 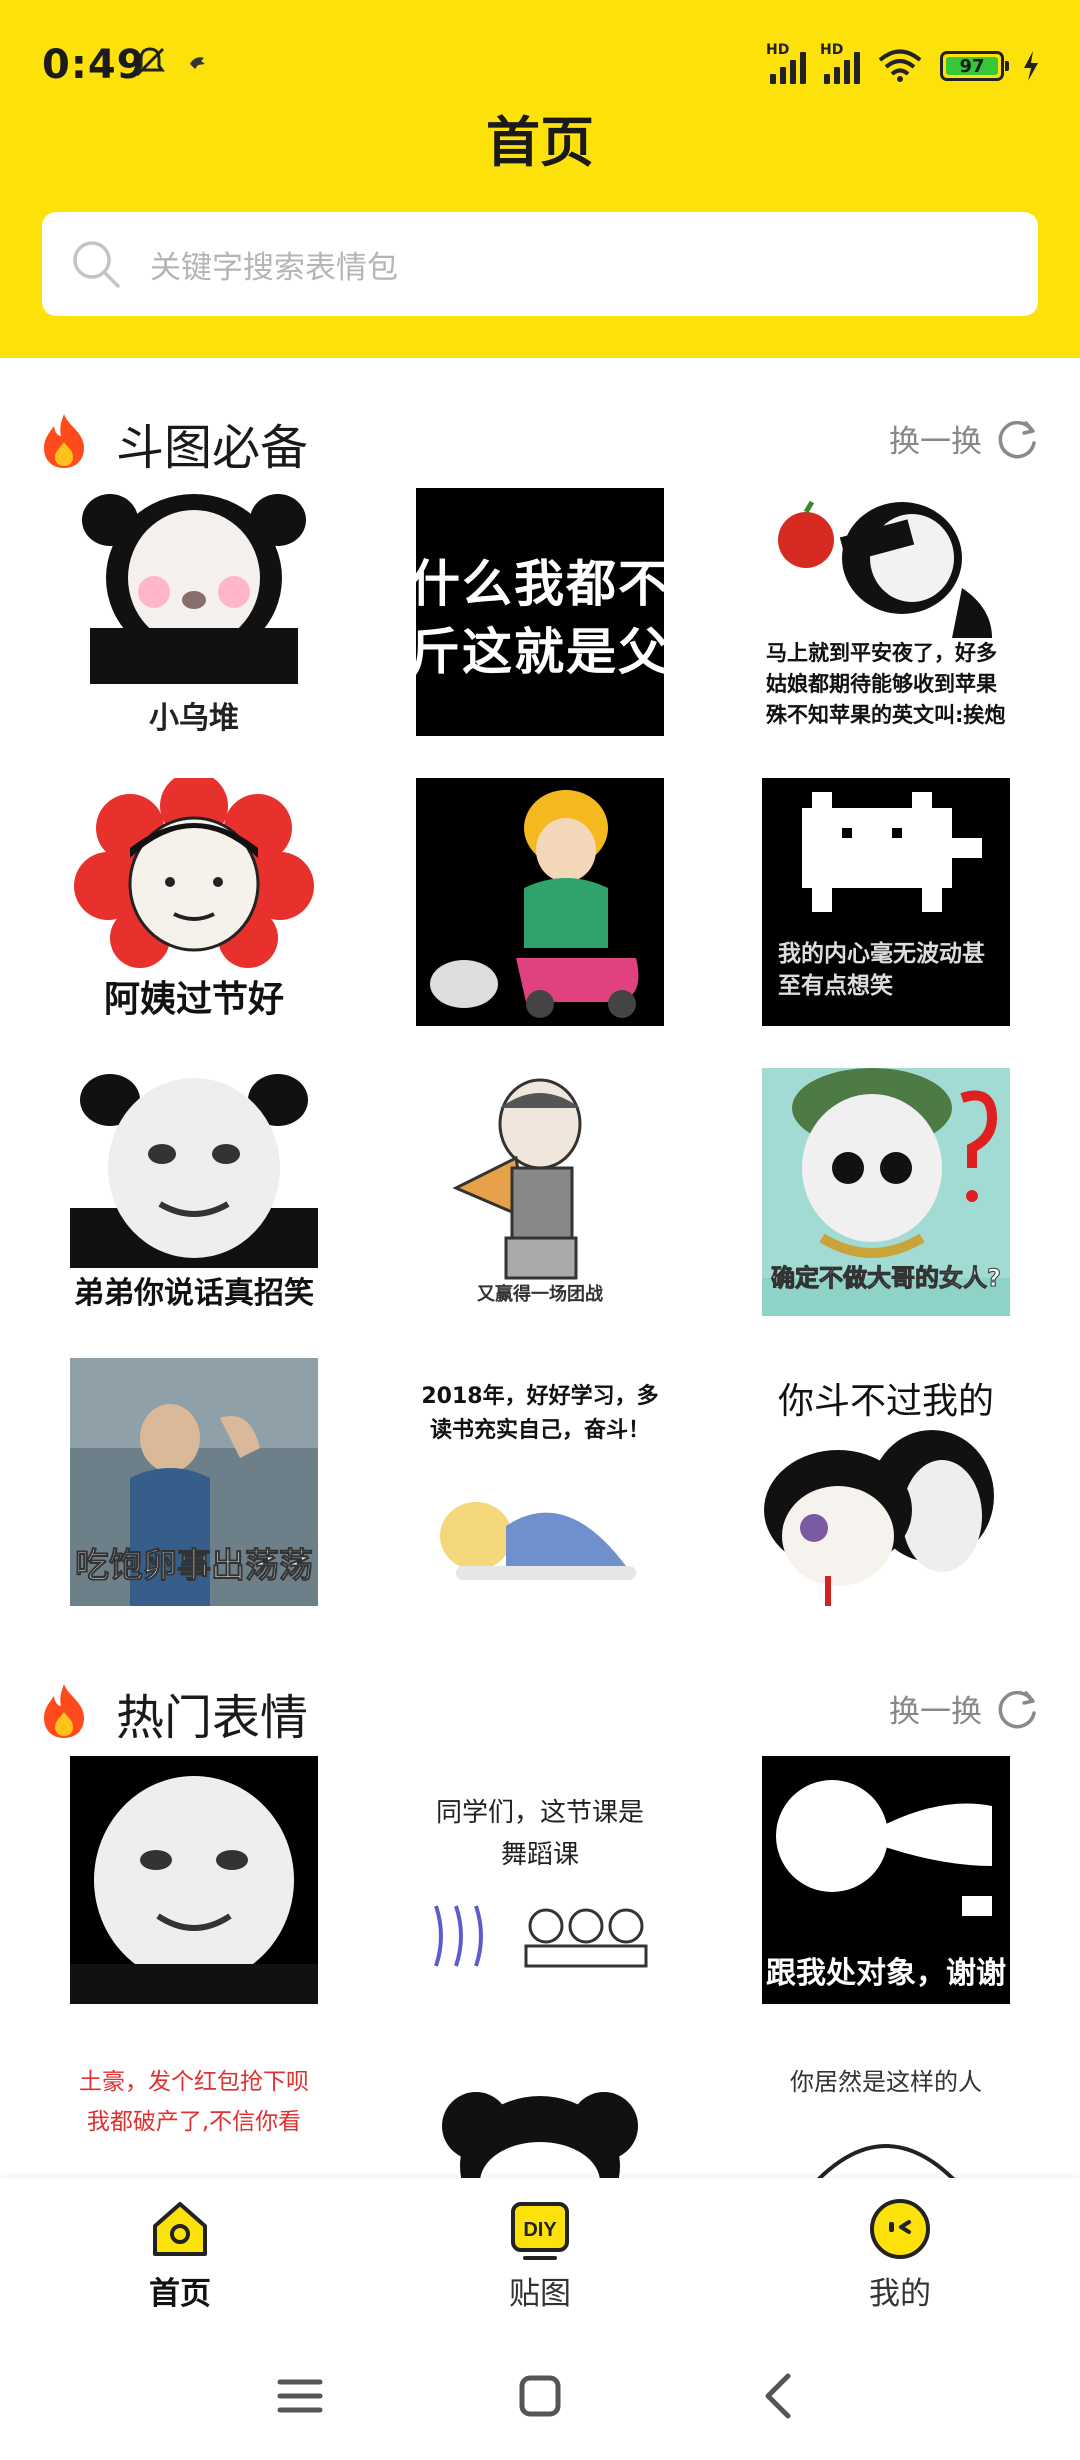 What do you see at coordinates (538, 1541) in the screenshot?
I see `cat-sleeping-image` at bounding box center [538, 1541].